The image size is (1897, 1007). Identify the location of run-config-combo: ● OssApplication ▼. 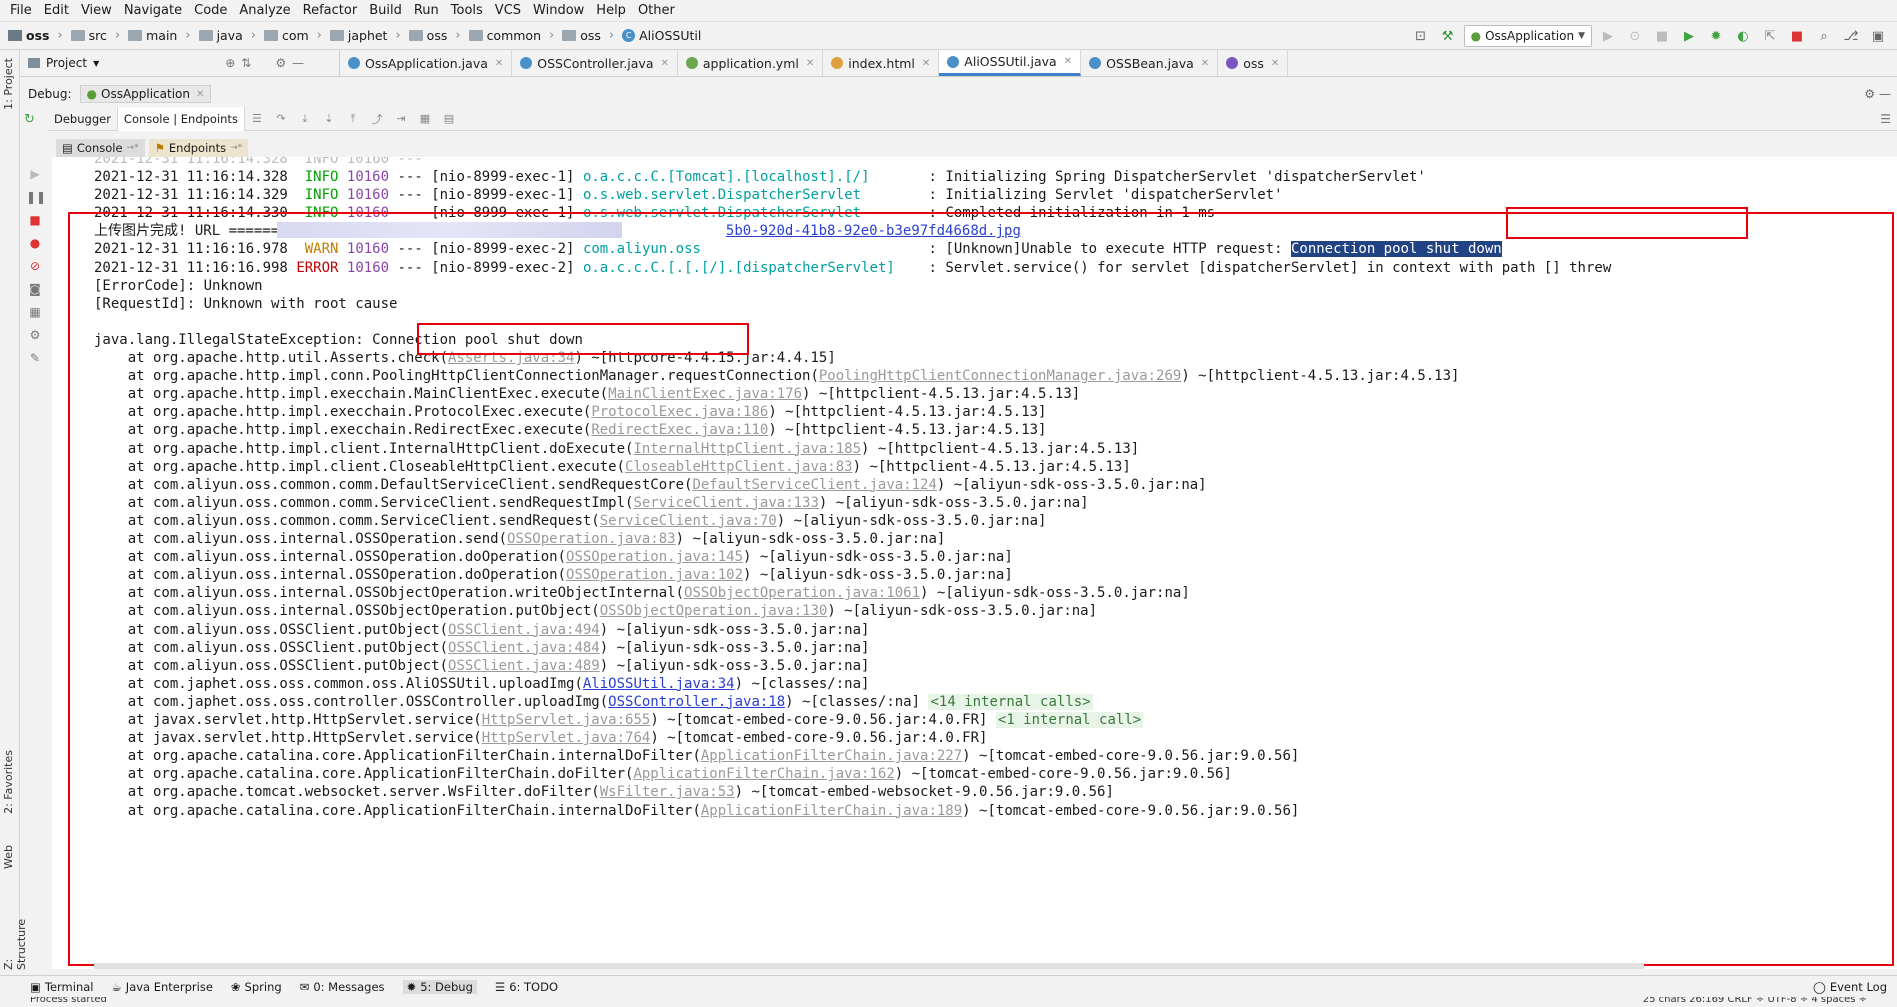
(1527, 36).